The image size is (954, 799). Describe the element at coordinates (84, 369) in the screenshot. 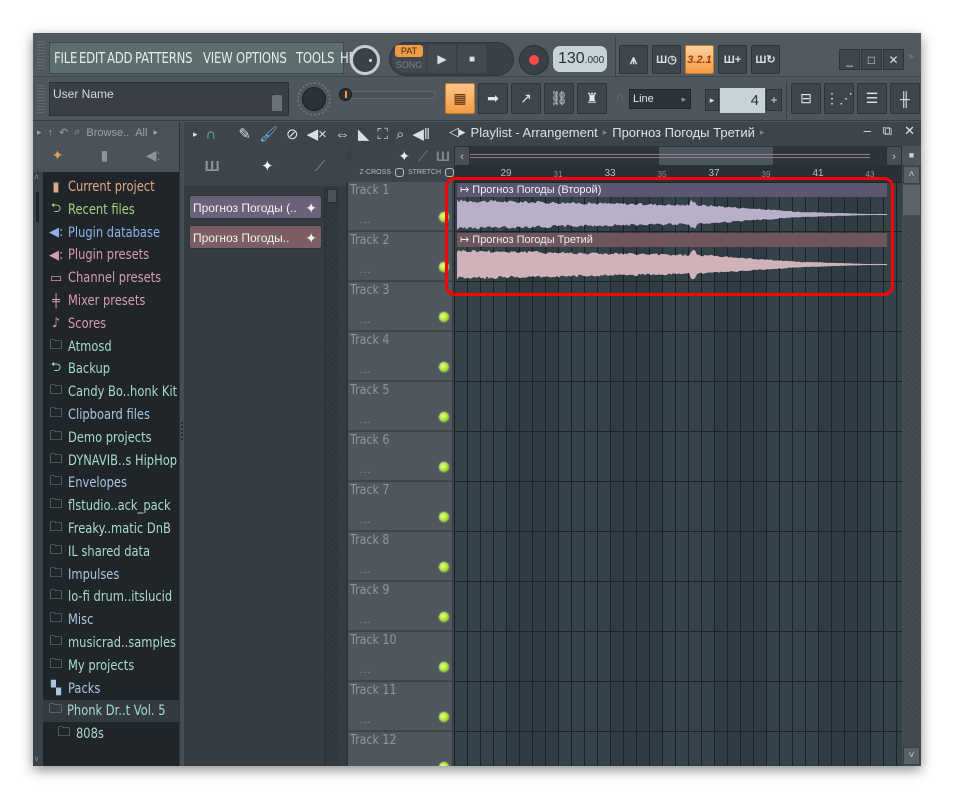

I see `browser-item: ⮌ Backup` at that location.